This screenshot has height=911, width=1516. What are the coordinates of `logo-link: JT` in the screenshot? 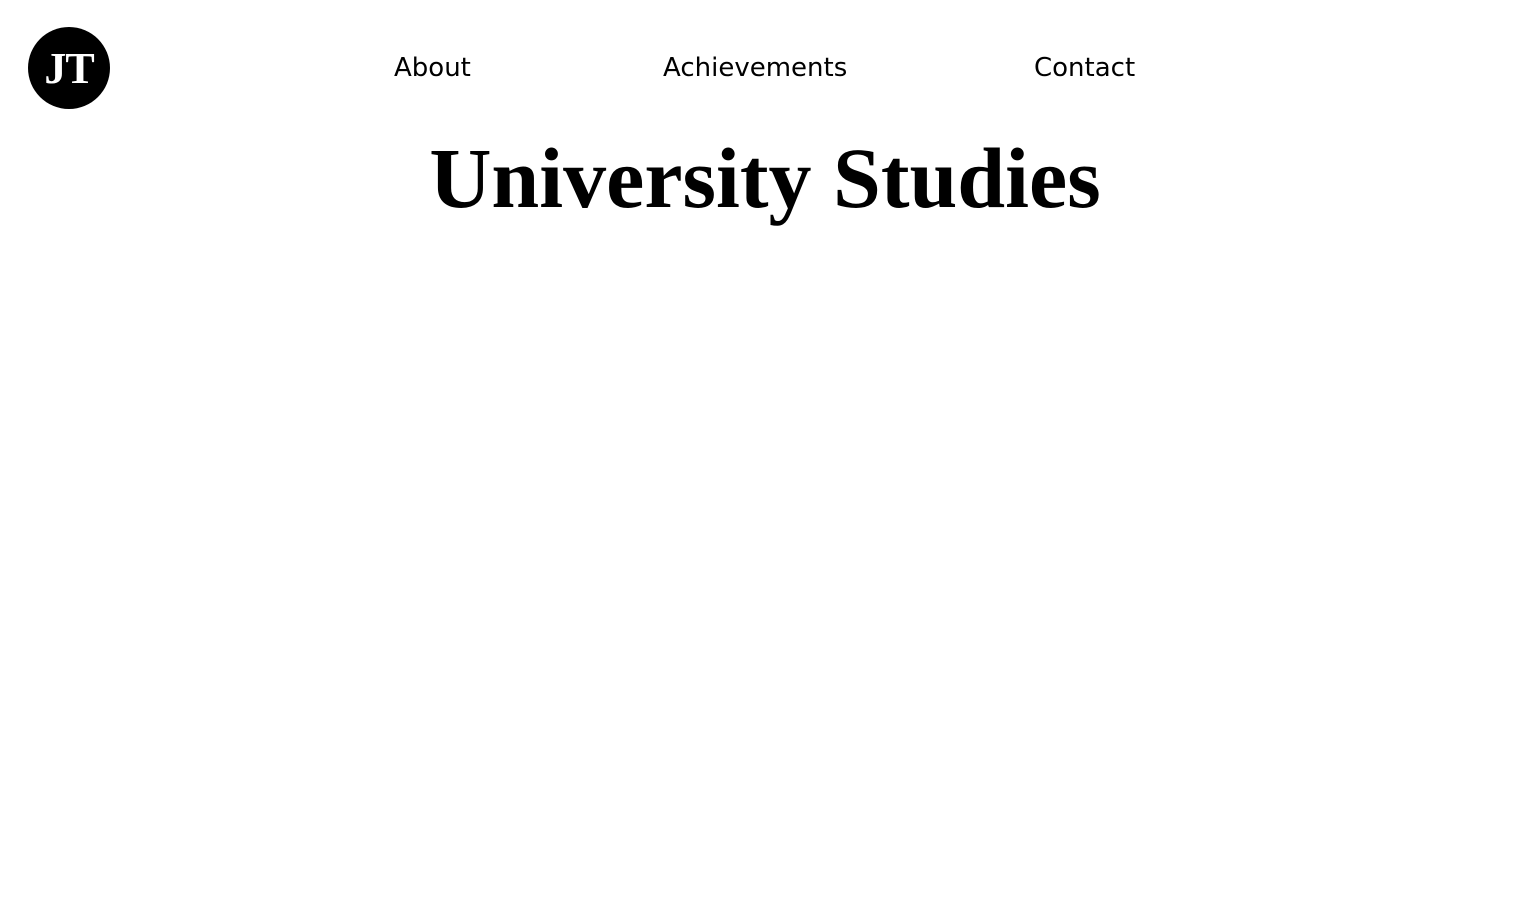 It's located at (69, 68).